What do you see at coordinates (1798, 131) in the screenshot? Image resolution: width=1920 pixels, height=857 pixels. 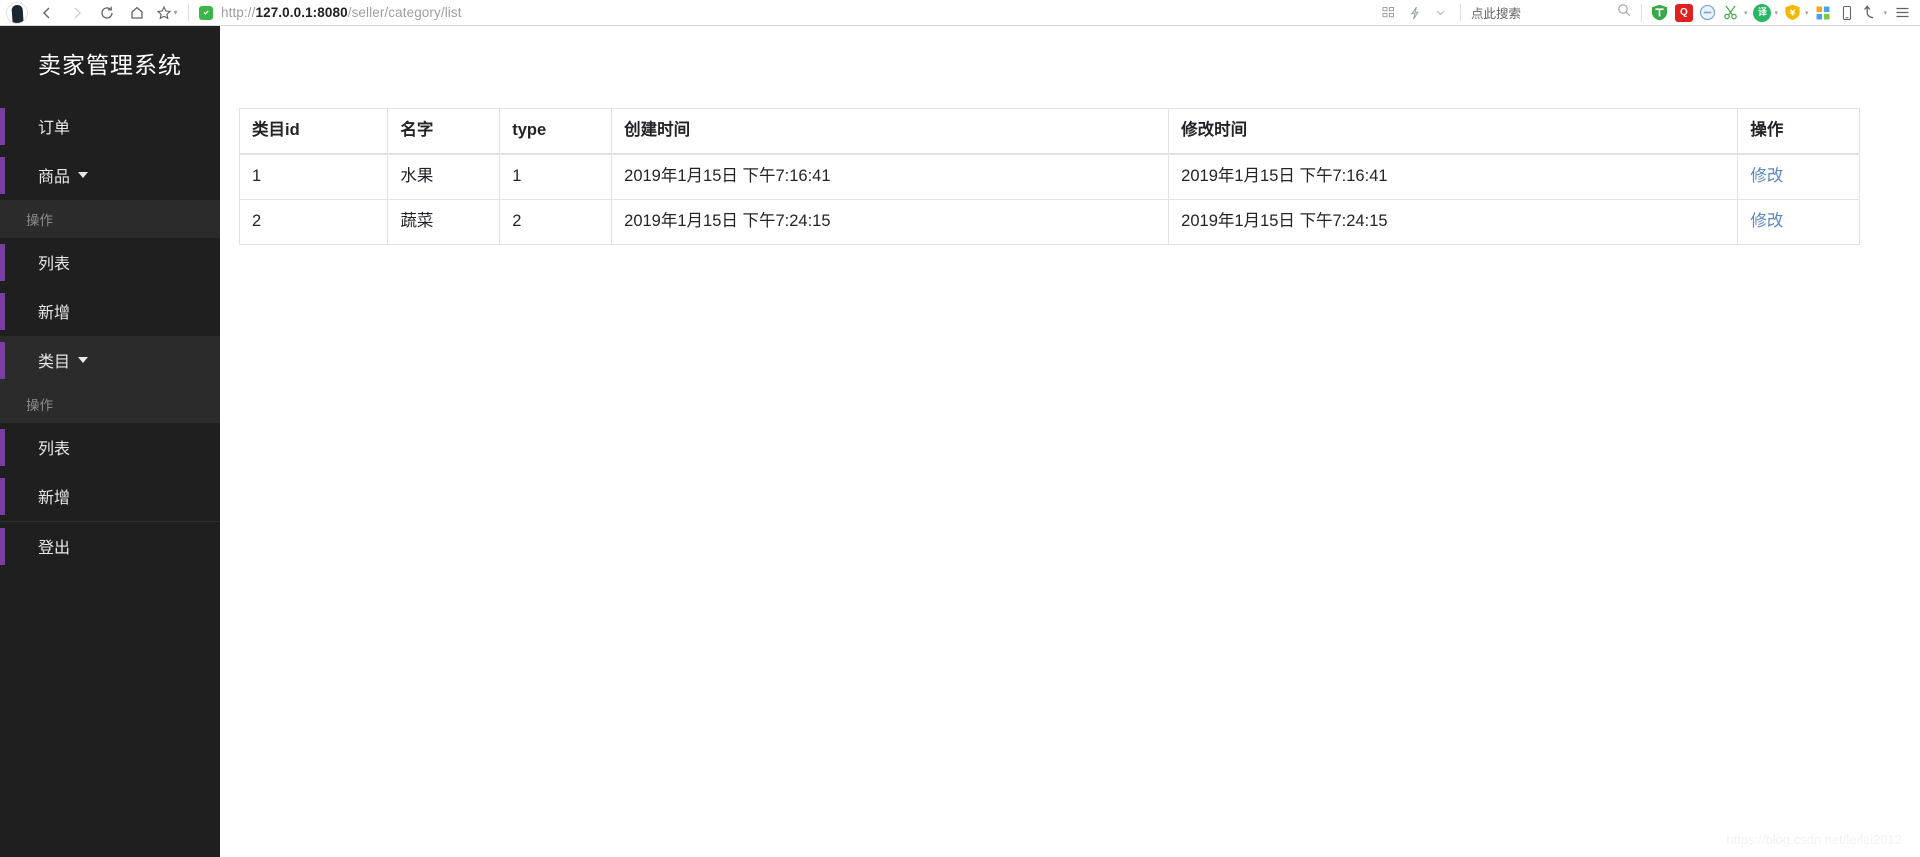 I see `column-header-actions: 操作` at bounding box center [1798, 131].